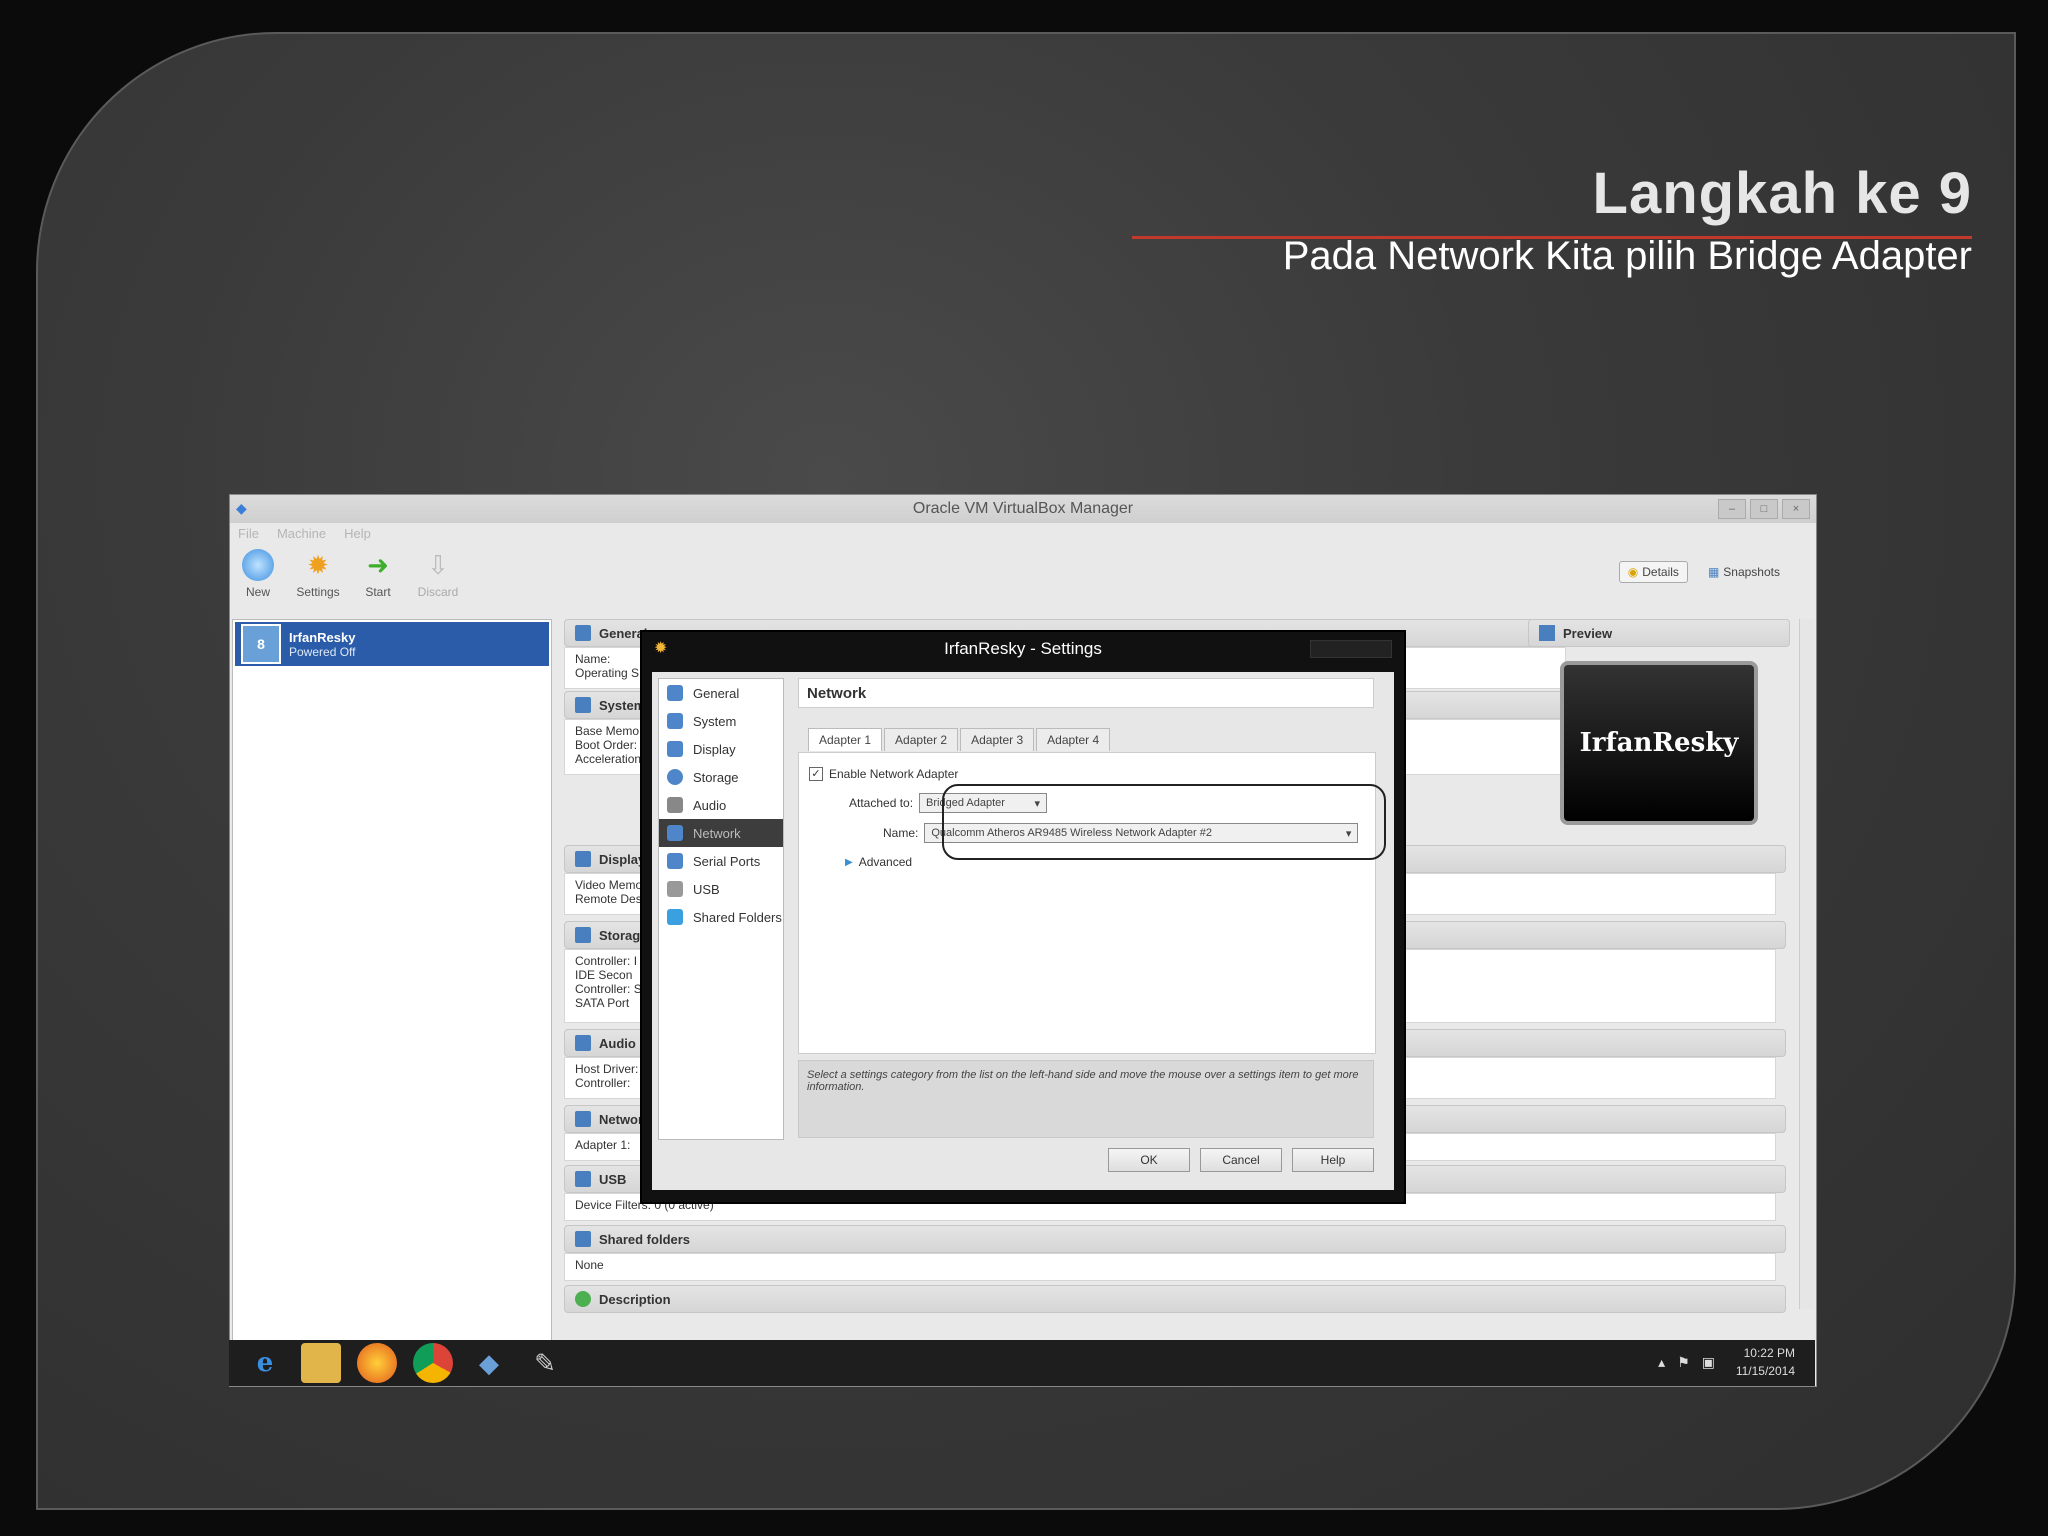 The width and height of the screenshot is (2048, 1536). What do you see at coordinates (845, 739) in the screenshot?
I see `tab-adapter-1: Adapter 1` at bounding box center [845, 739].